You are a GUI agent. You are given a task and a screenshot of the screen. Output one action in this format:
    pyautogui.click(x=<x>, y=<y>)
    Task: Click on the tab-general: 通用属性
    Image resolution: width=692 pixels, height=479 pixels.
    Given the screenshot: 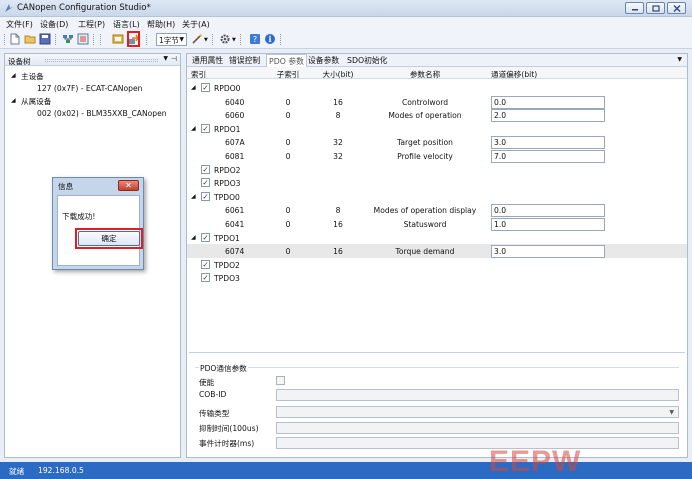 What is the action you would take?
    pyautogui.click(x=207, y=60)
    